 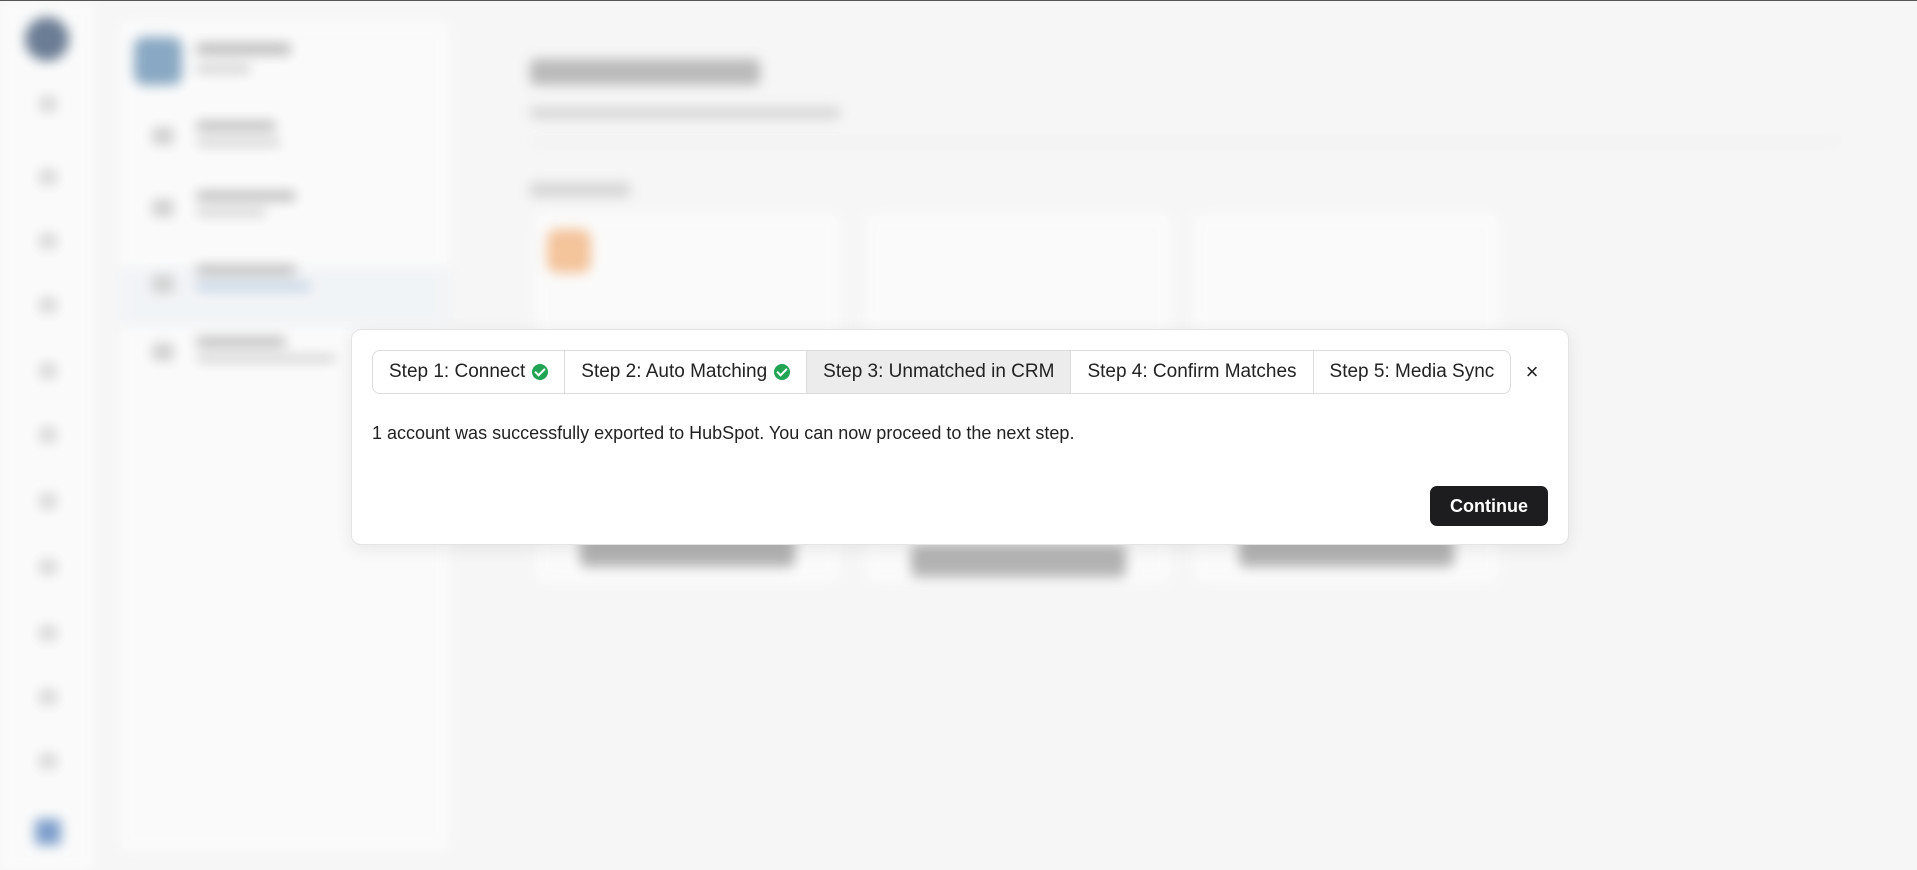 I want to click on step-label: Step 3: Unmatched in CRM, so click(x=939, y=371).